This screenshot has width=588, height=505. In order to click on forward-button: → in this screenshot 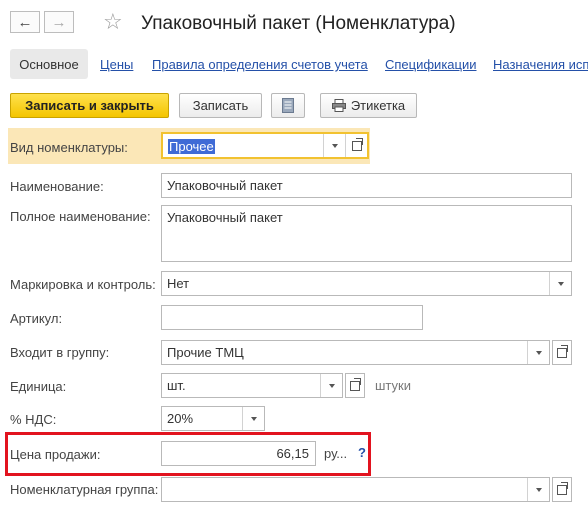, I will do `click(59, 22)`.